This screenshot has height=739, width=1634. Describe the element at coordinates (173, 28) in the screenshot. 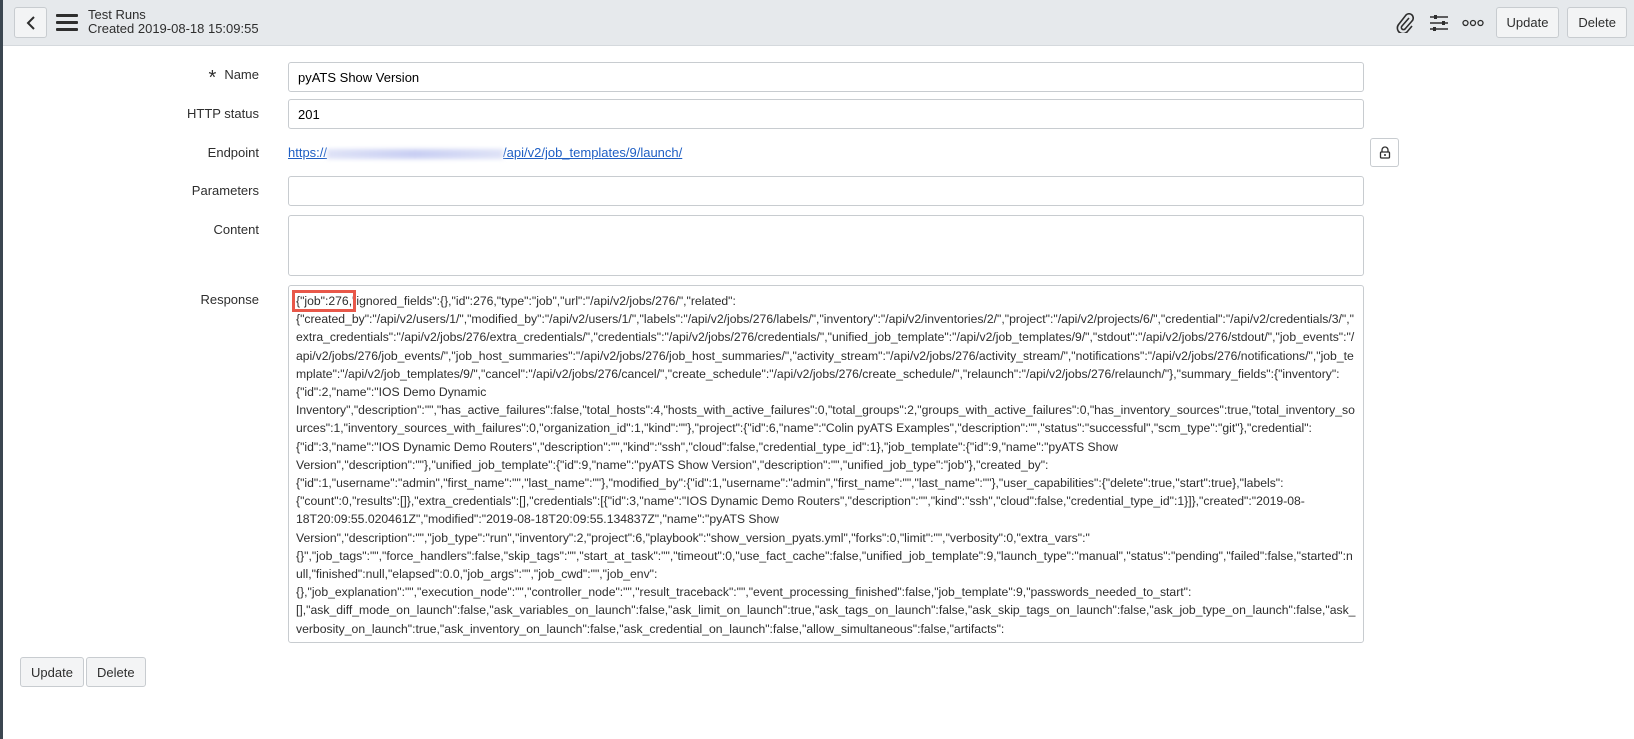

I see `header-subtitle: Created 2019-08-18 15:09:55` at that location.